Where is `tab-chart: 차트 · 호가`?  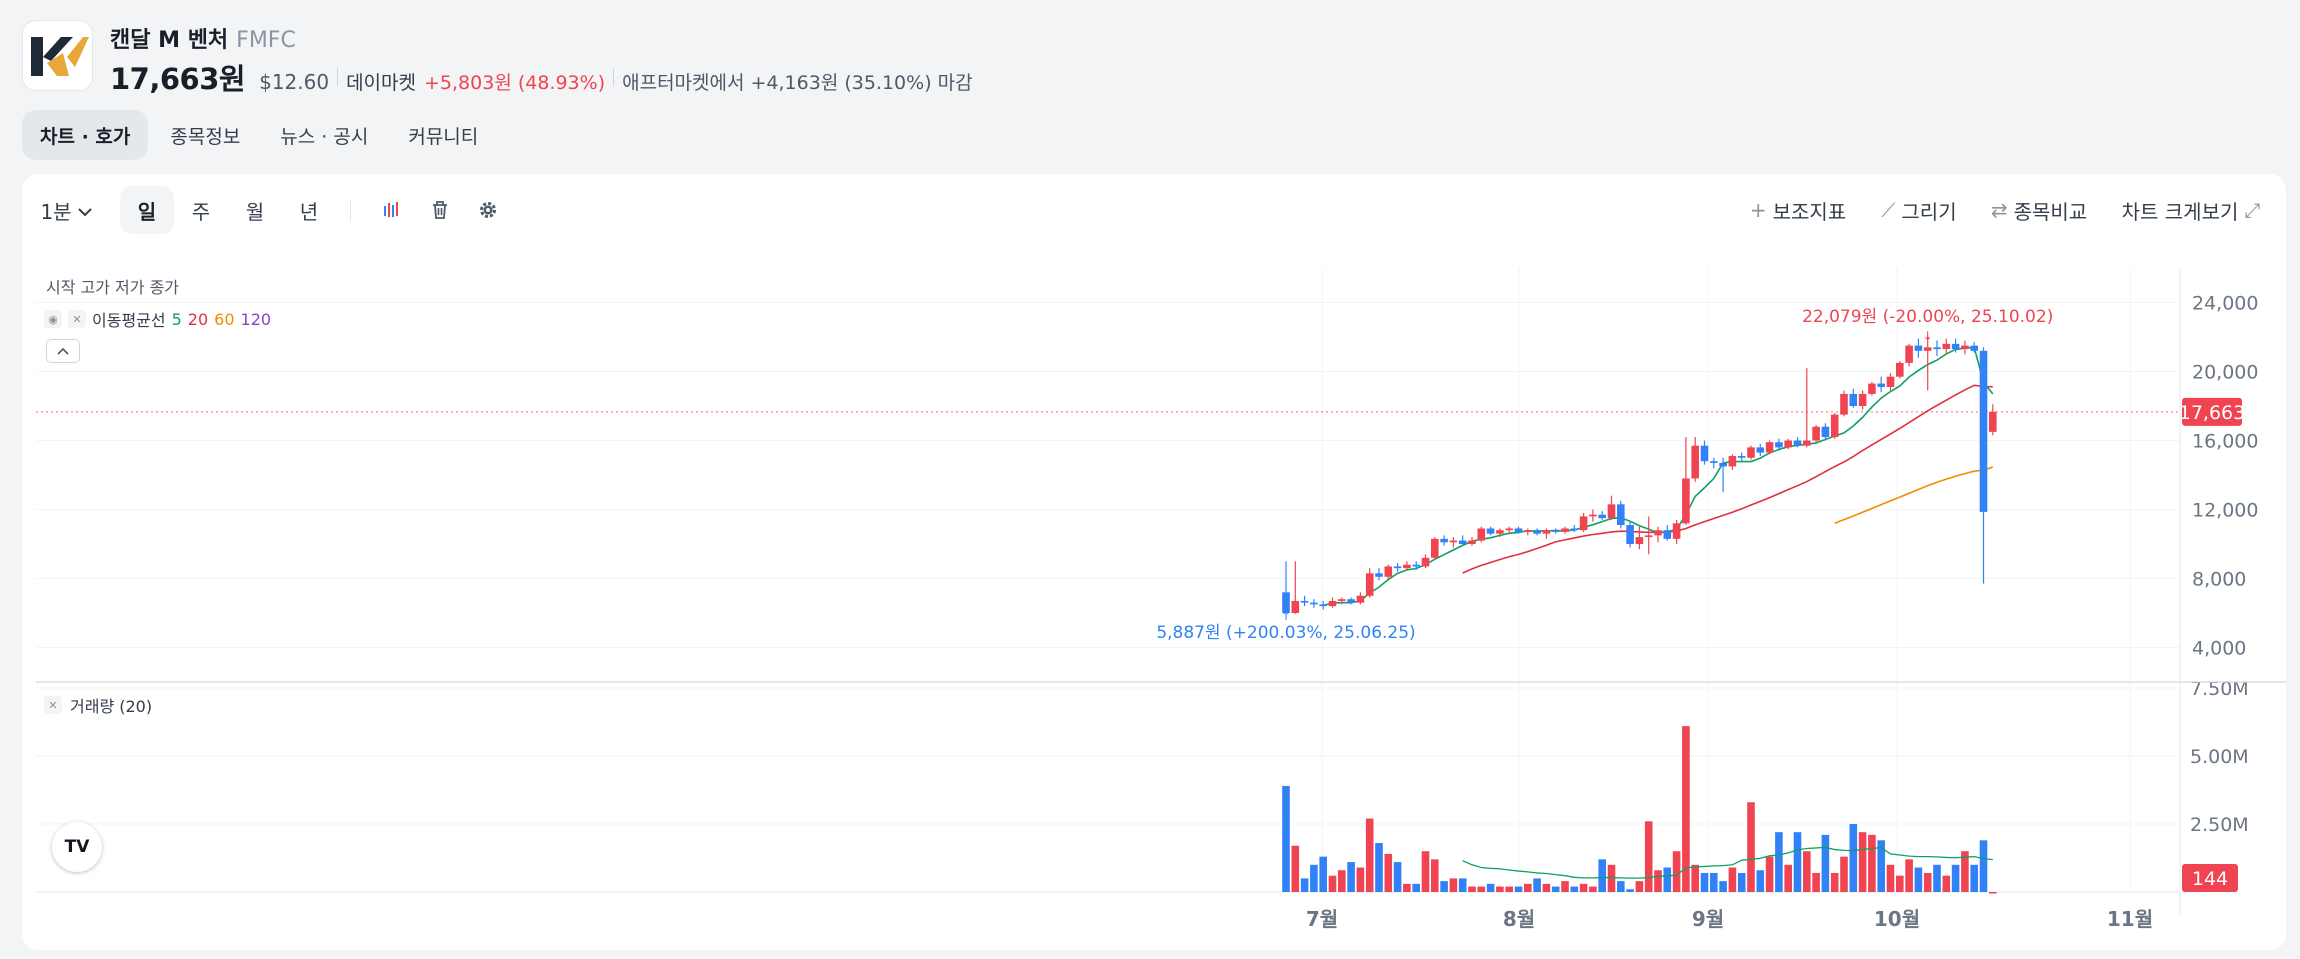 tab-chart: 차트 · 호가 is located at coordinates (85, 135).